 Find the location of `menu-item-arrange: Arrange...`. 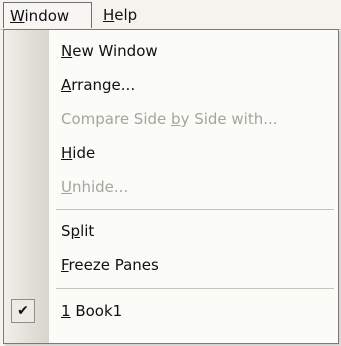

menu-item-arrange: Arrange... is located at coordinates (171, 85).